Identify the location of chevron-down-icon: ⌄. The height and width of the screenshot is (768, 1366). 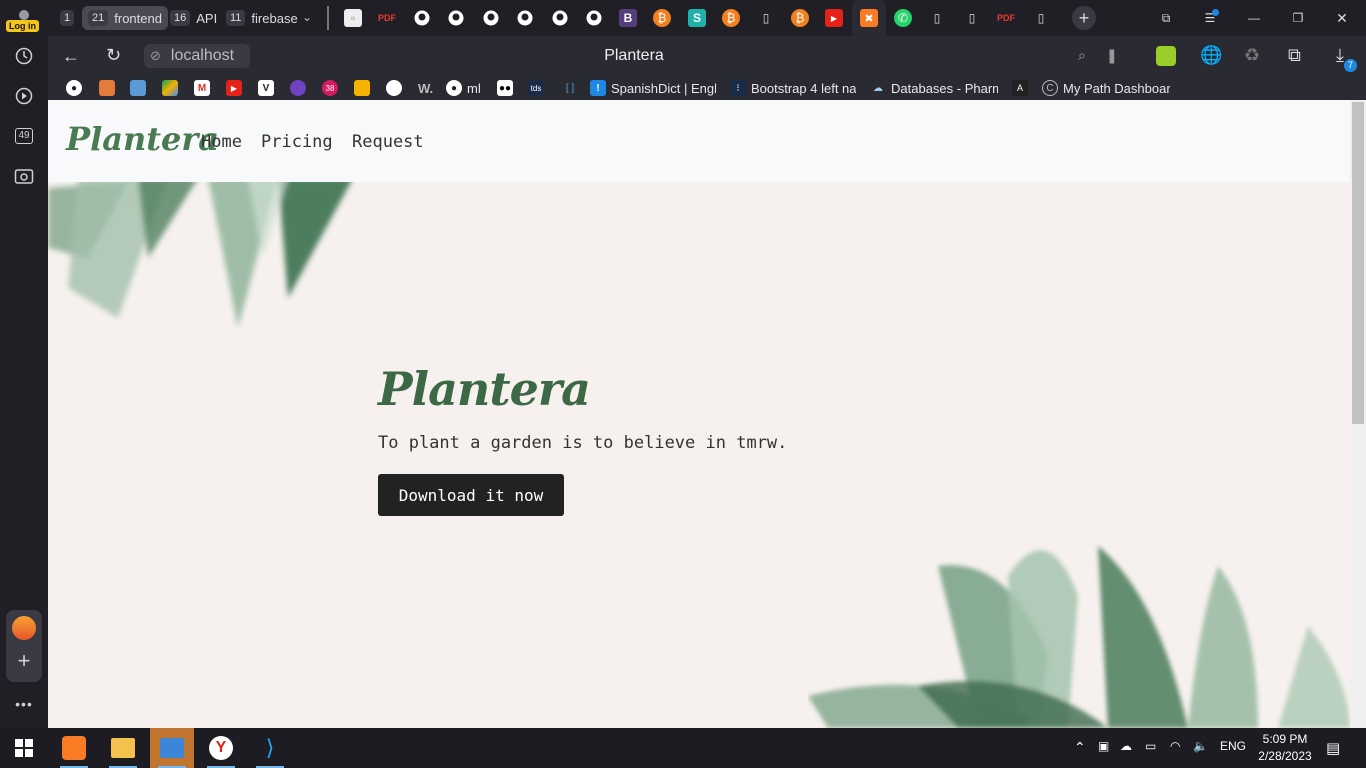
(307, 17).